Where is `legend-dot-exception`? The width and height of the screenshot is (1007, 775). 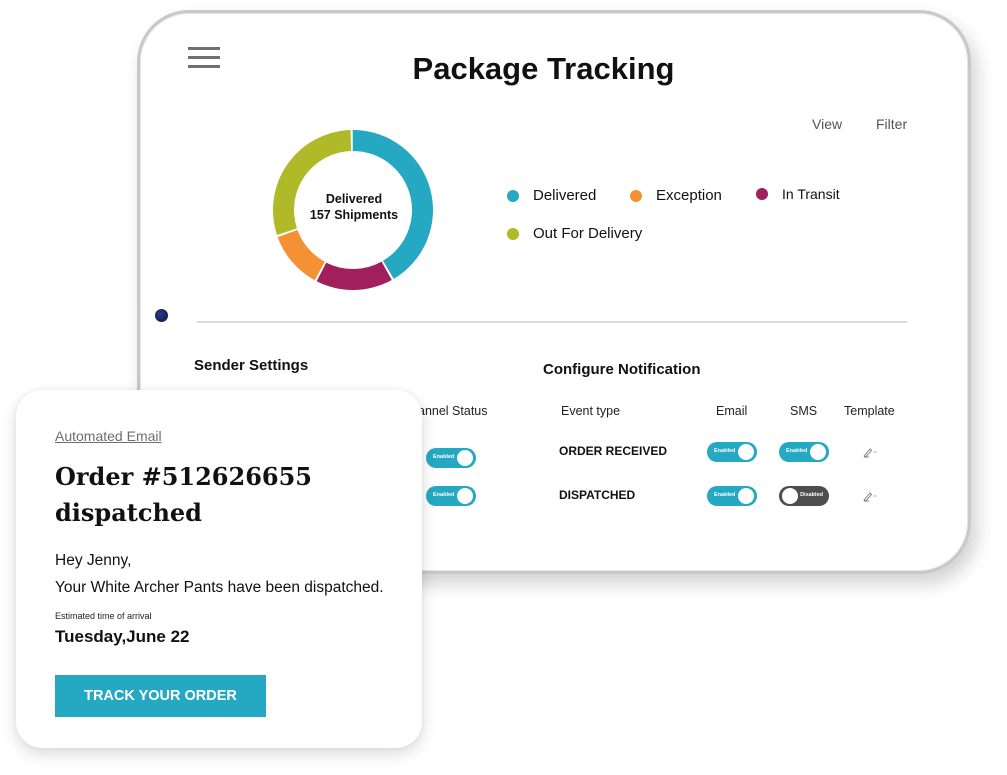 legend-dot-exception is located at coordinates (636, 195).